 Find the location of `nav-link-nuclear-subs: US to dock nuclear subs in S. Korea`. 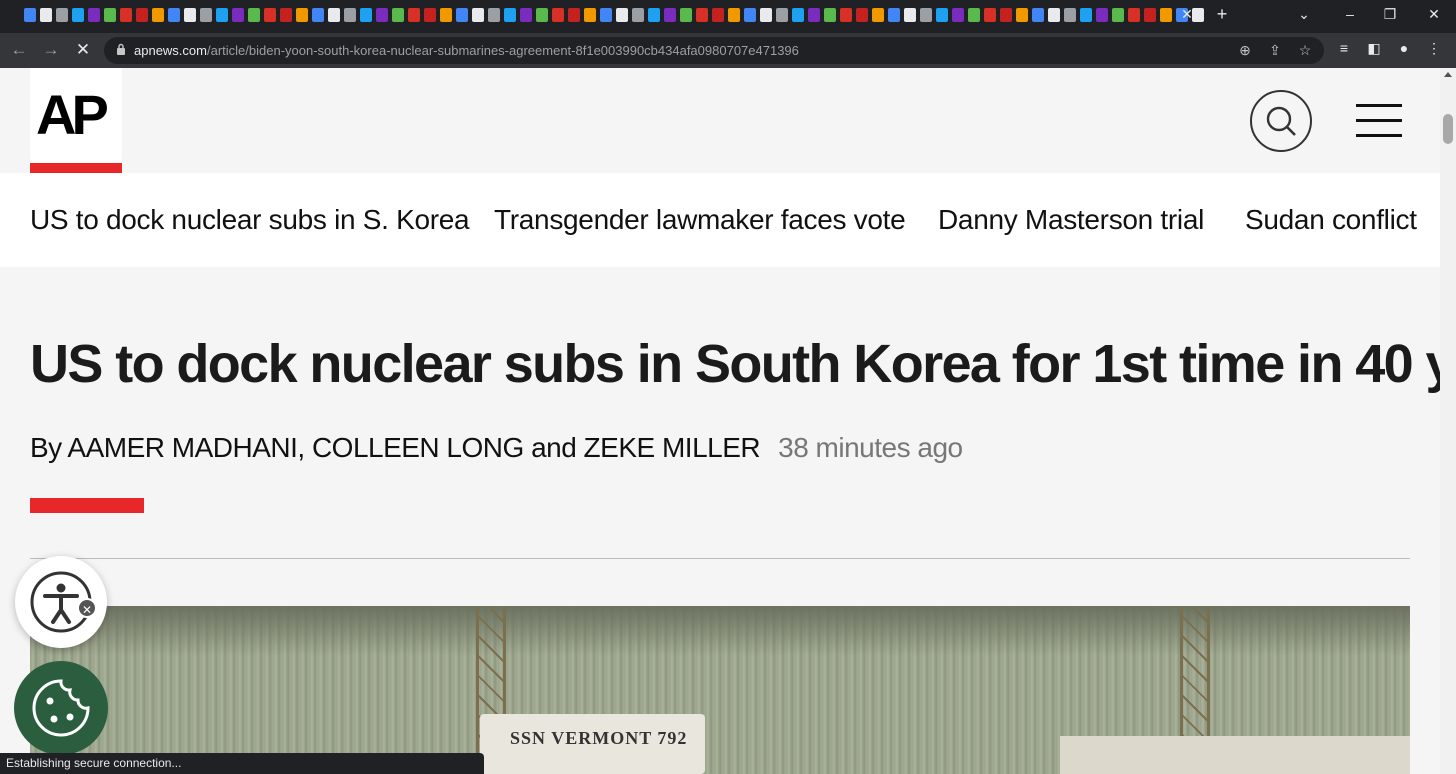

nav-link-nuclear-subs: US to dock nuclear subs in S. Korea is located at coordinates (250, 220).